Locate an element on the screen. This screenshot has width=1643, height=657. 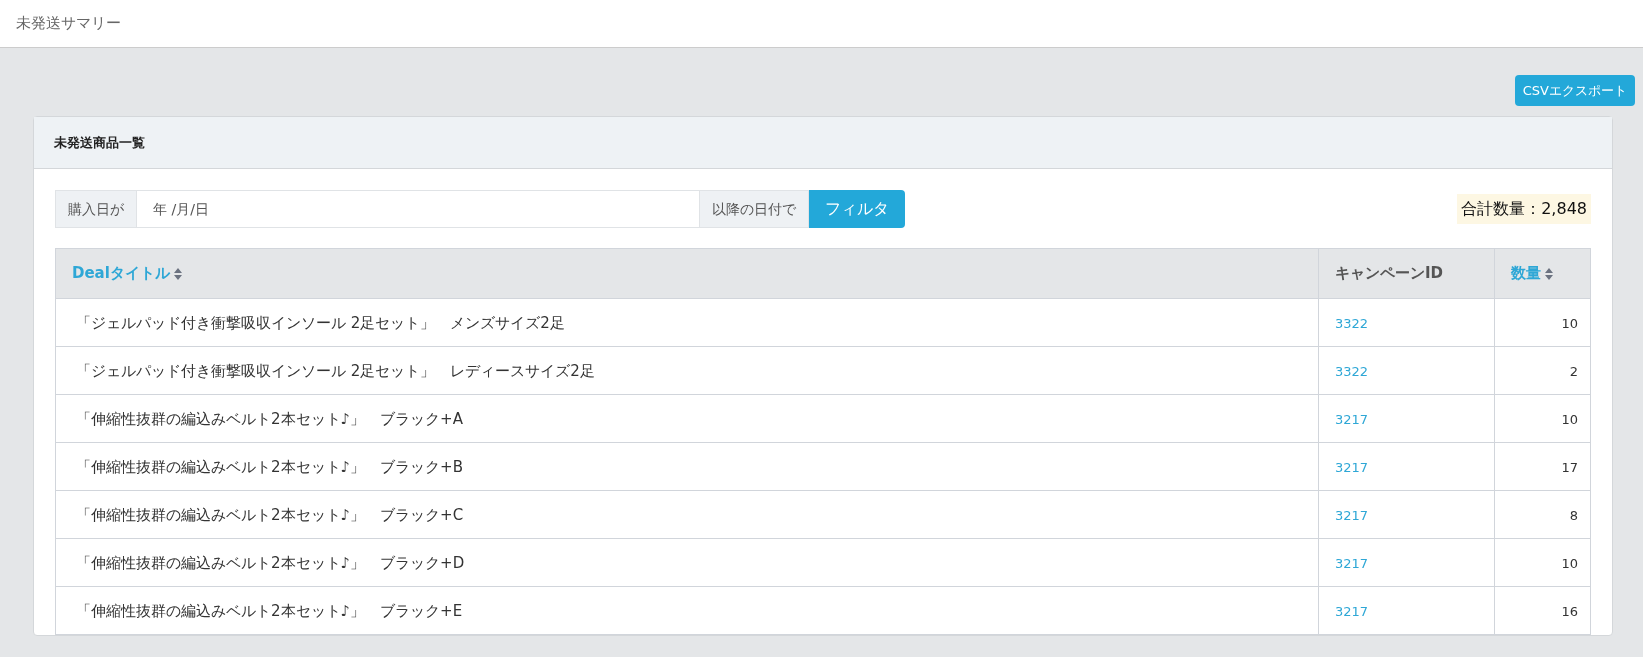
deal-title: 「伸縮性抜群の編込みベルト2本セット♪」 ブラック+B is located at coordinates (269, 466).